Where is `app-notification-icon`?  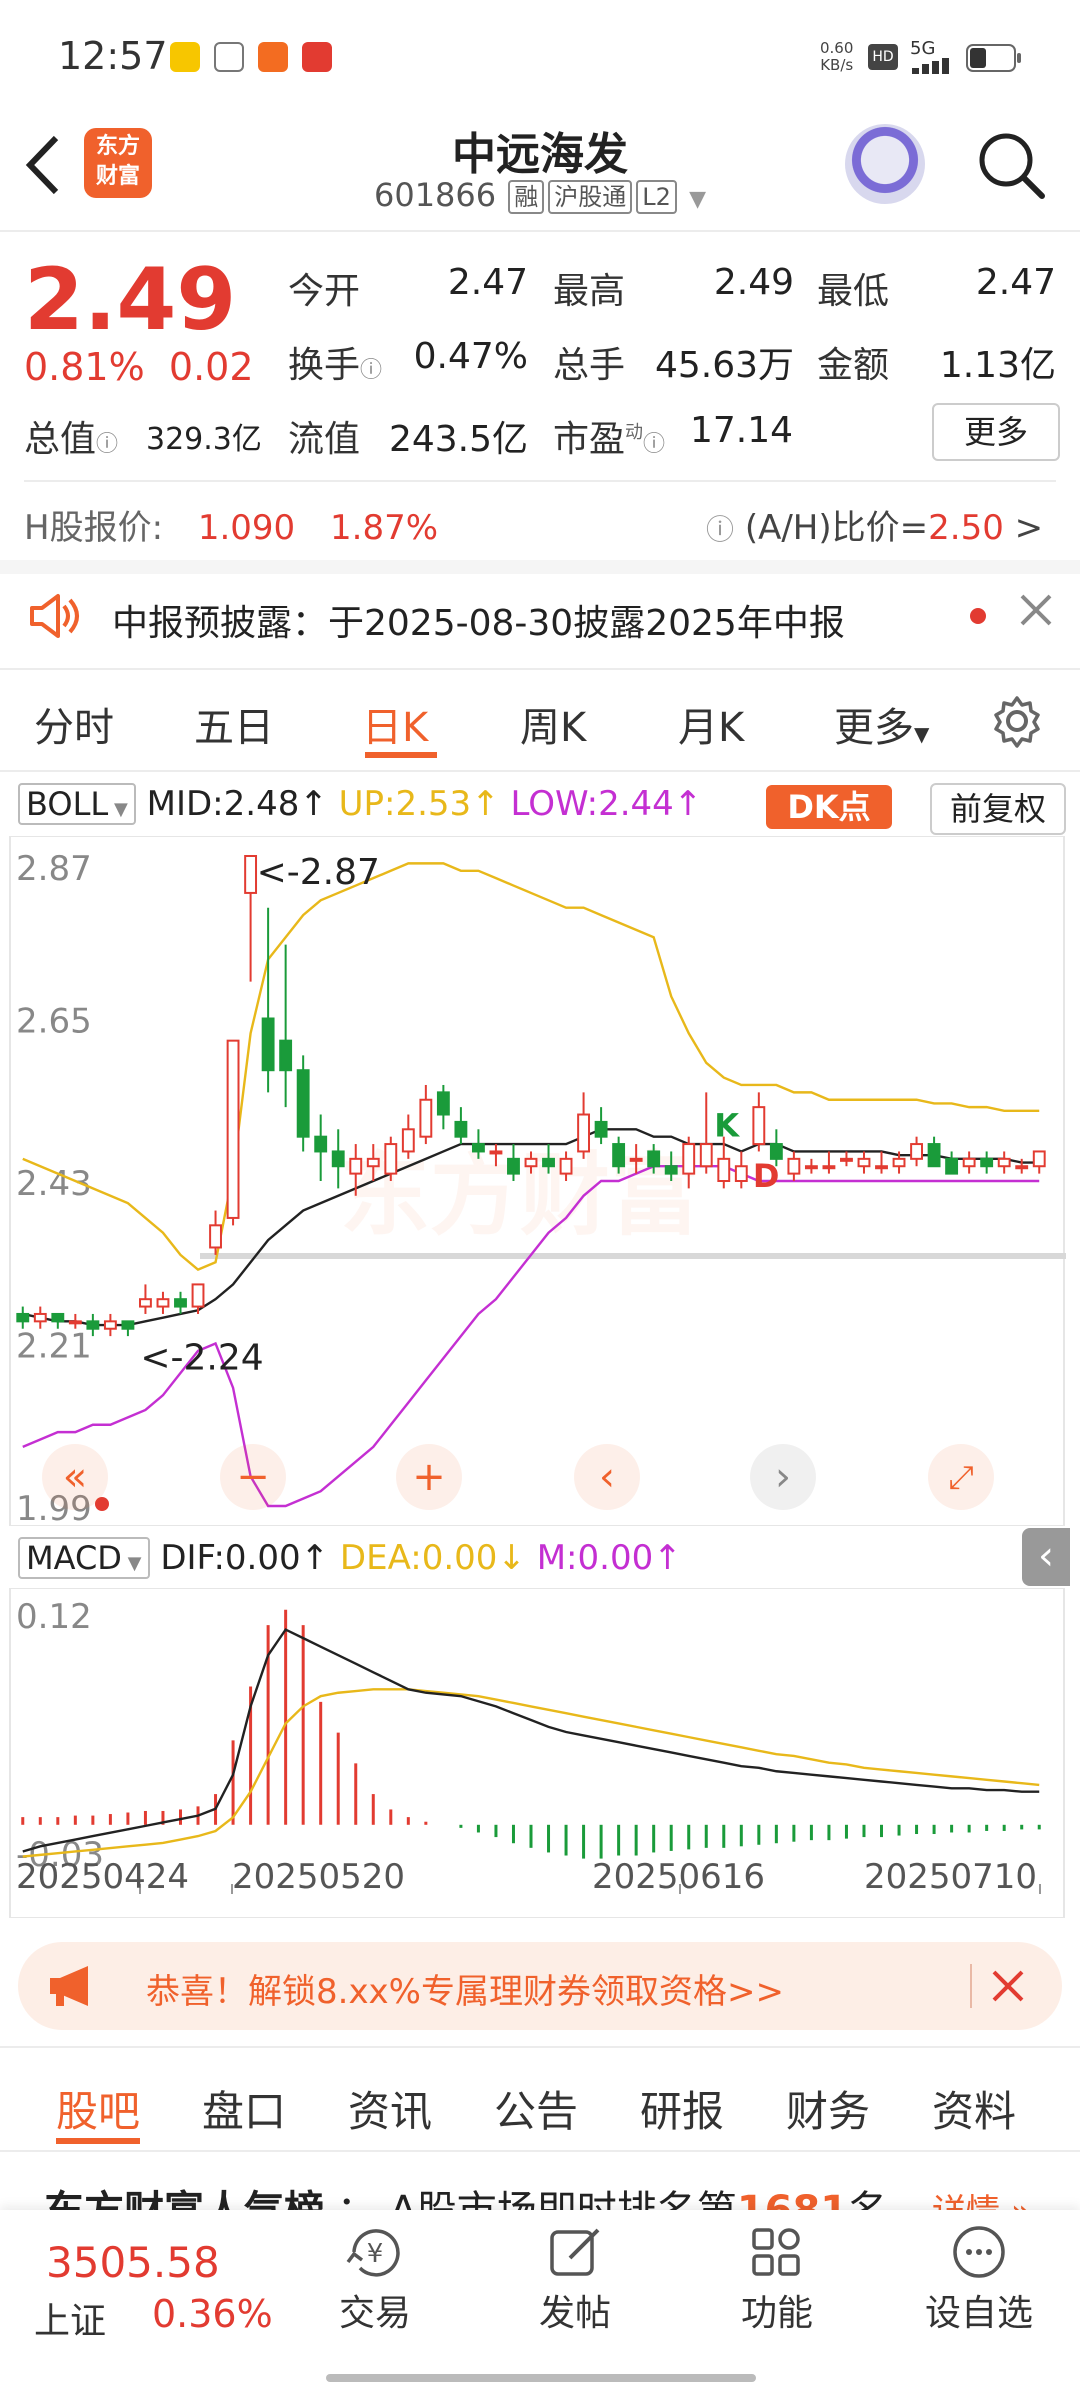 app-notification-icon is located at coordinates (273, 57).